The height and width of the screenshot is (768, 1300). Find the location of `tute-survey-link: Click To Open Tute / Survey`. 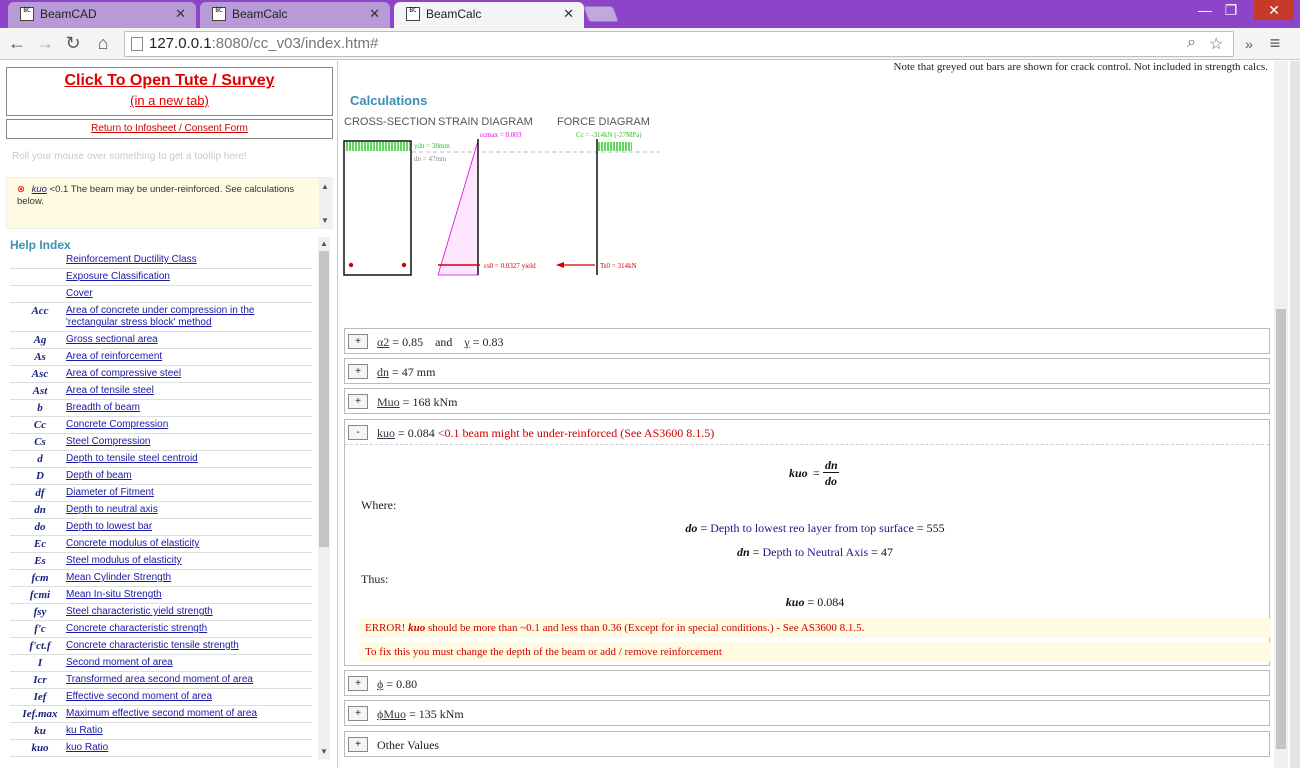

tute-survey-link: Click To Open Tute / Survey is located at coordinates (169, 81).